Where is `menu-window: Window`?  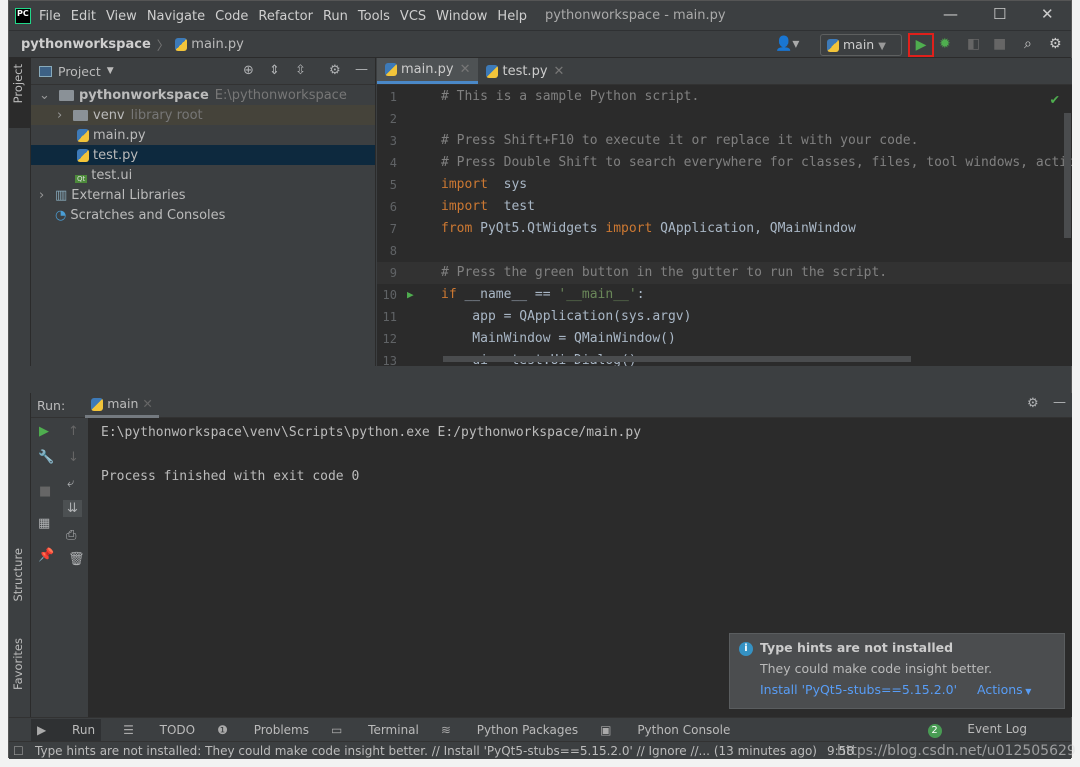
menu-window: Window is located at coordinates (461, 16).